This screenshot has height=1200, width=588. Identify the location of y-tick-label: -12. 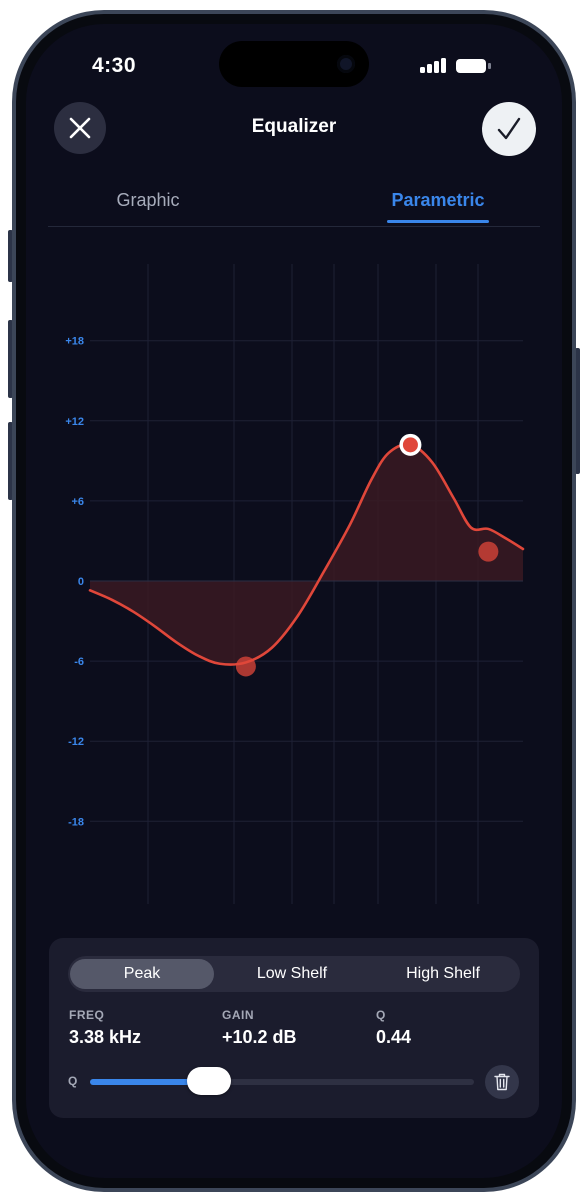
(76, 742).